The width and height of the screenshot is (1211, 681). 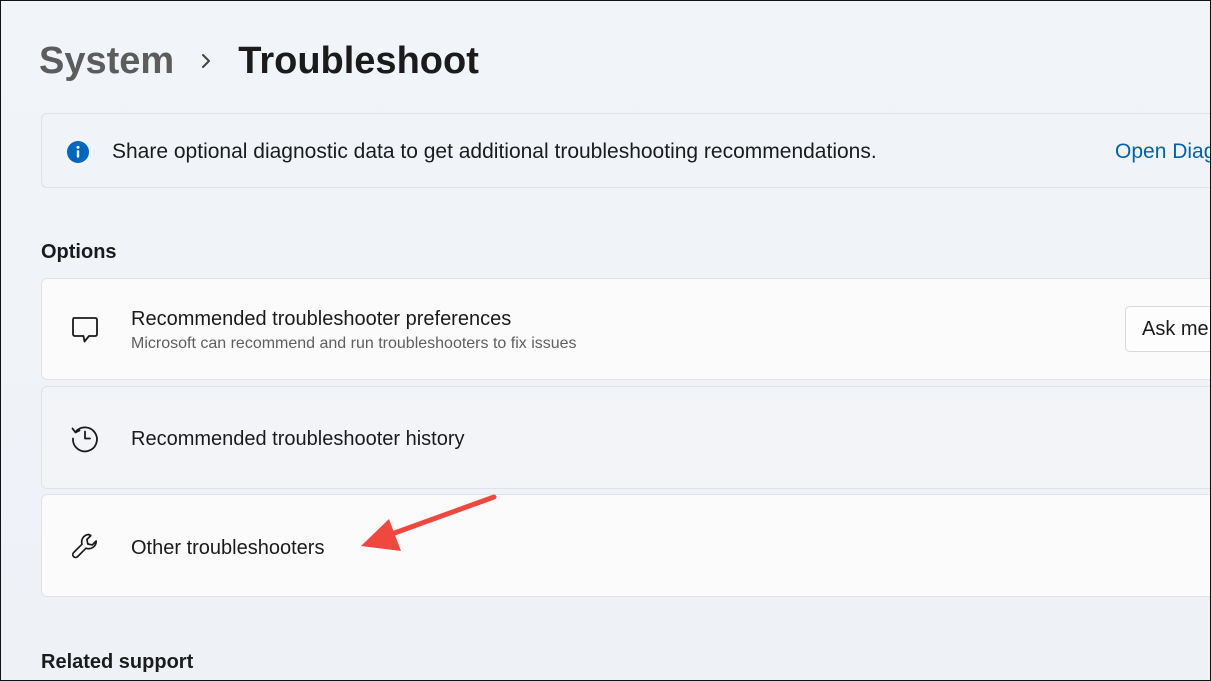 I want to click on row-title: Recommended troubleshooter preferences, so click(x=321, y=319).